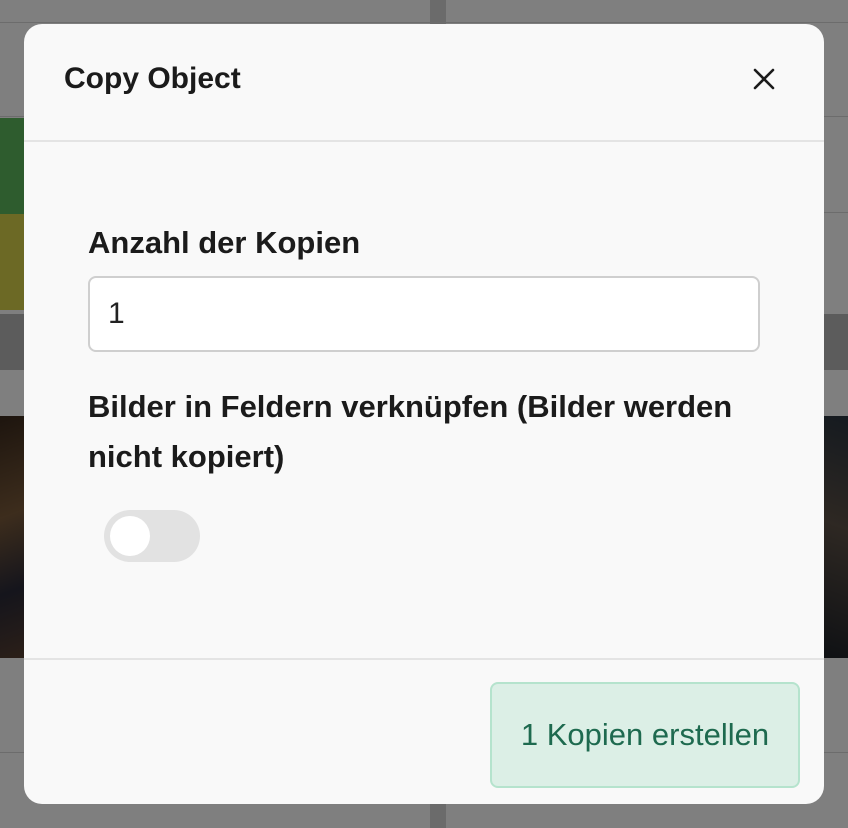 This screenshot has height=828, width=848. What do you see at coordinates (645, 735) in the screenshot?
I see `create-copies-button: 1 Kopien erstellen` at bounding box center [645, 735].